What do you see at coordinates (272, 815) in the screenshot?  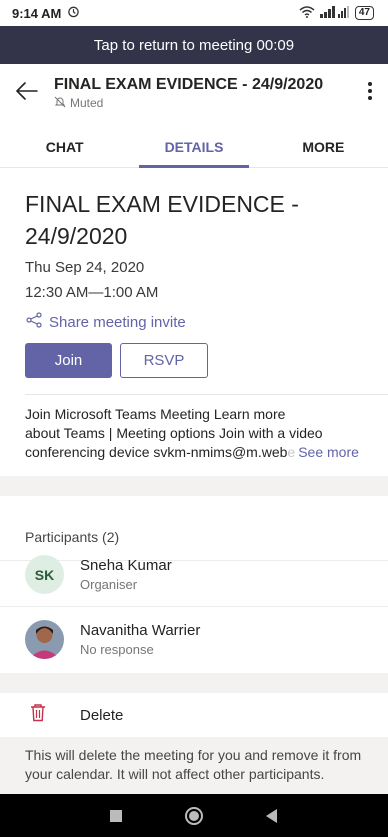 I see `nav-back-icon` at bounding box center [272, 815].